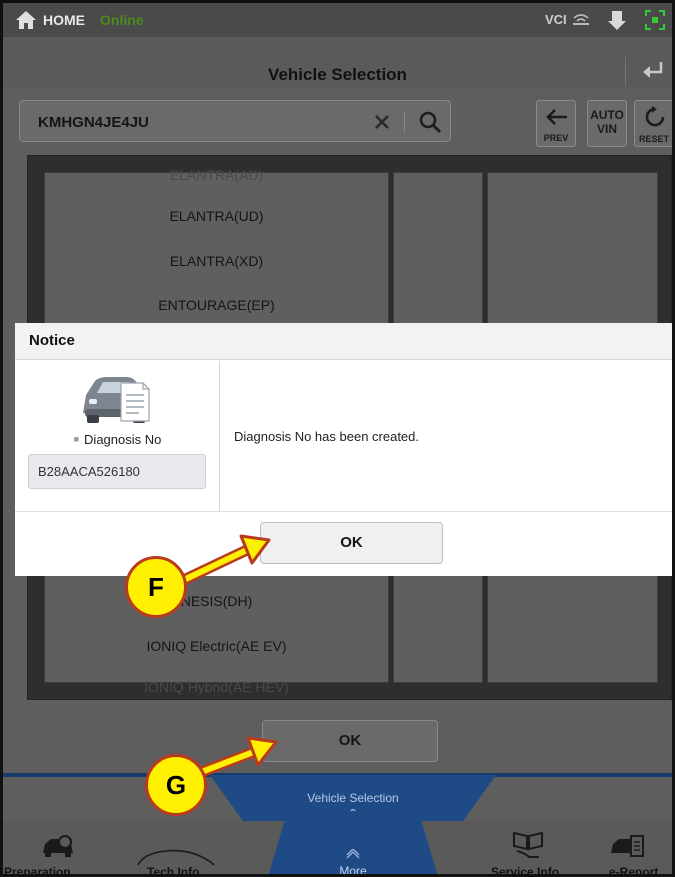 Image resolution: width=675 pixels, height=877 pixels. Describe the element at coordinates (607, 115) in the screenshot. I see `auto-vin-label-line1: AUTO` at that location.